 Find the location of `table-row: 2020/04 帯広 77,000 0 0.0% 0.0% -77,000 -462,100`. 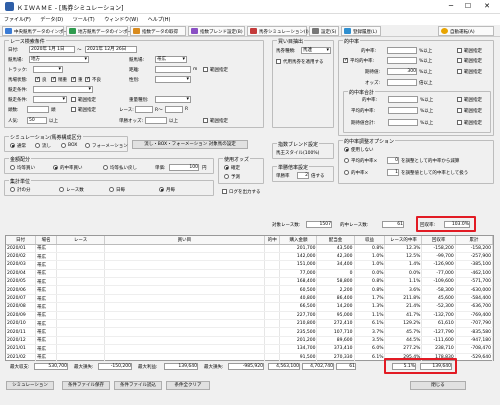

table-row: 2020/04 帯広 77,000 0 0.0% 0.0% -77,000 -462,100 is located at coordinates (250, 274).